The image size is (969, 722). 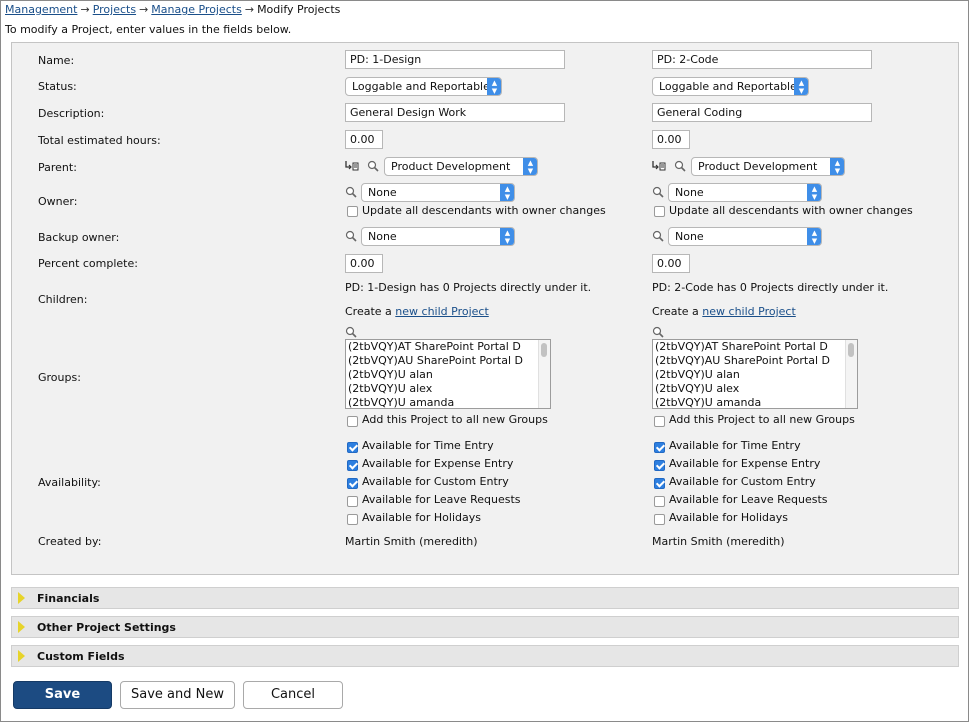 What do you see at coordinates (485, 598) in the screenshot?
I see `financials-section-header: Financials` at bounding box center [485, 598].